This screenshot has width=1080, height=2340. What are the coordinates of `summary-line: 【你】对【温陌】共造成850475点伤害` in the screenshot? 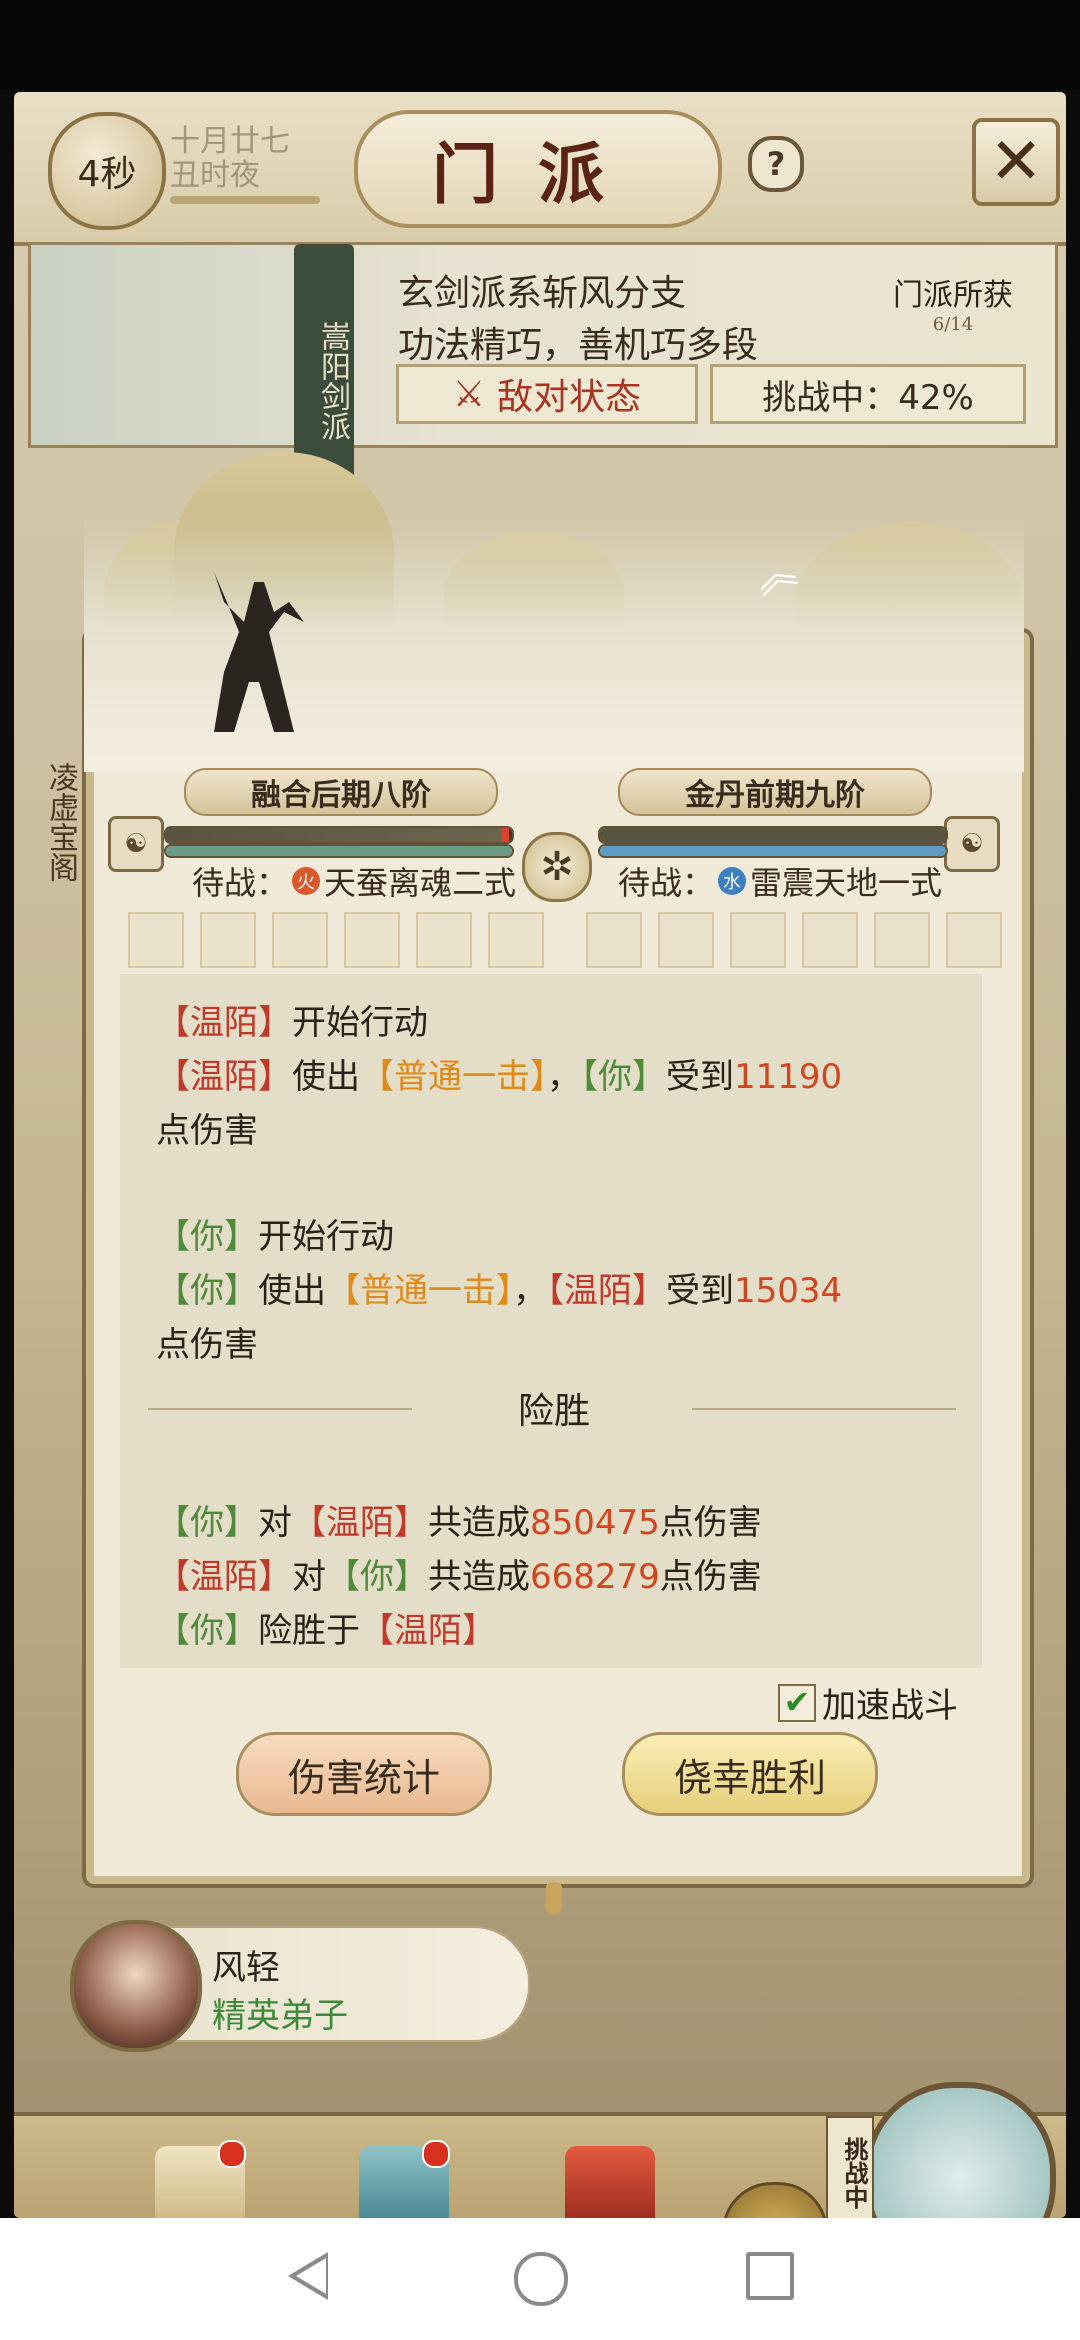 It's located at (459, 1523).